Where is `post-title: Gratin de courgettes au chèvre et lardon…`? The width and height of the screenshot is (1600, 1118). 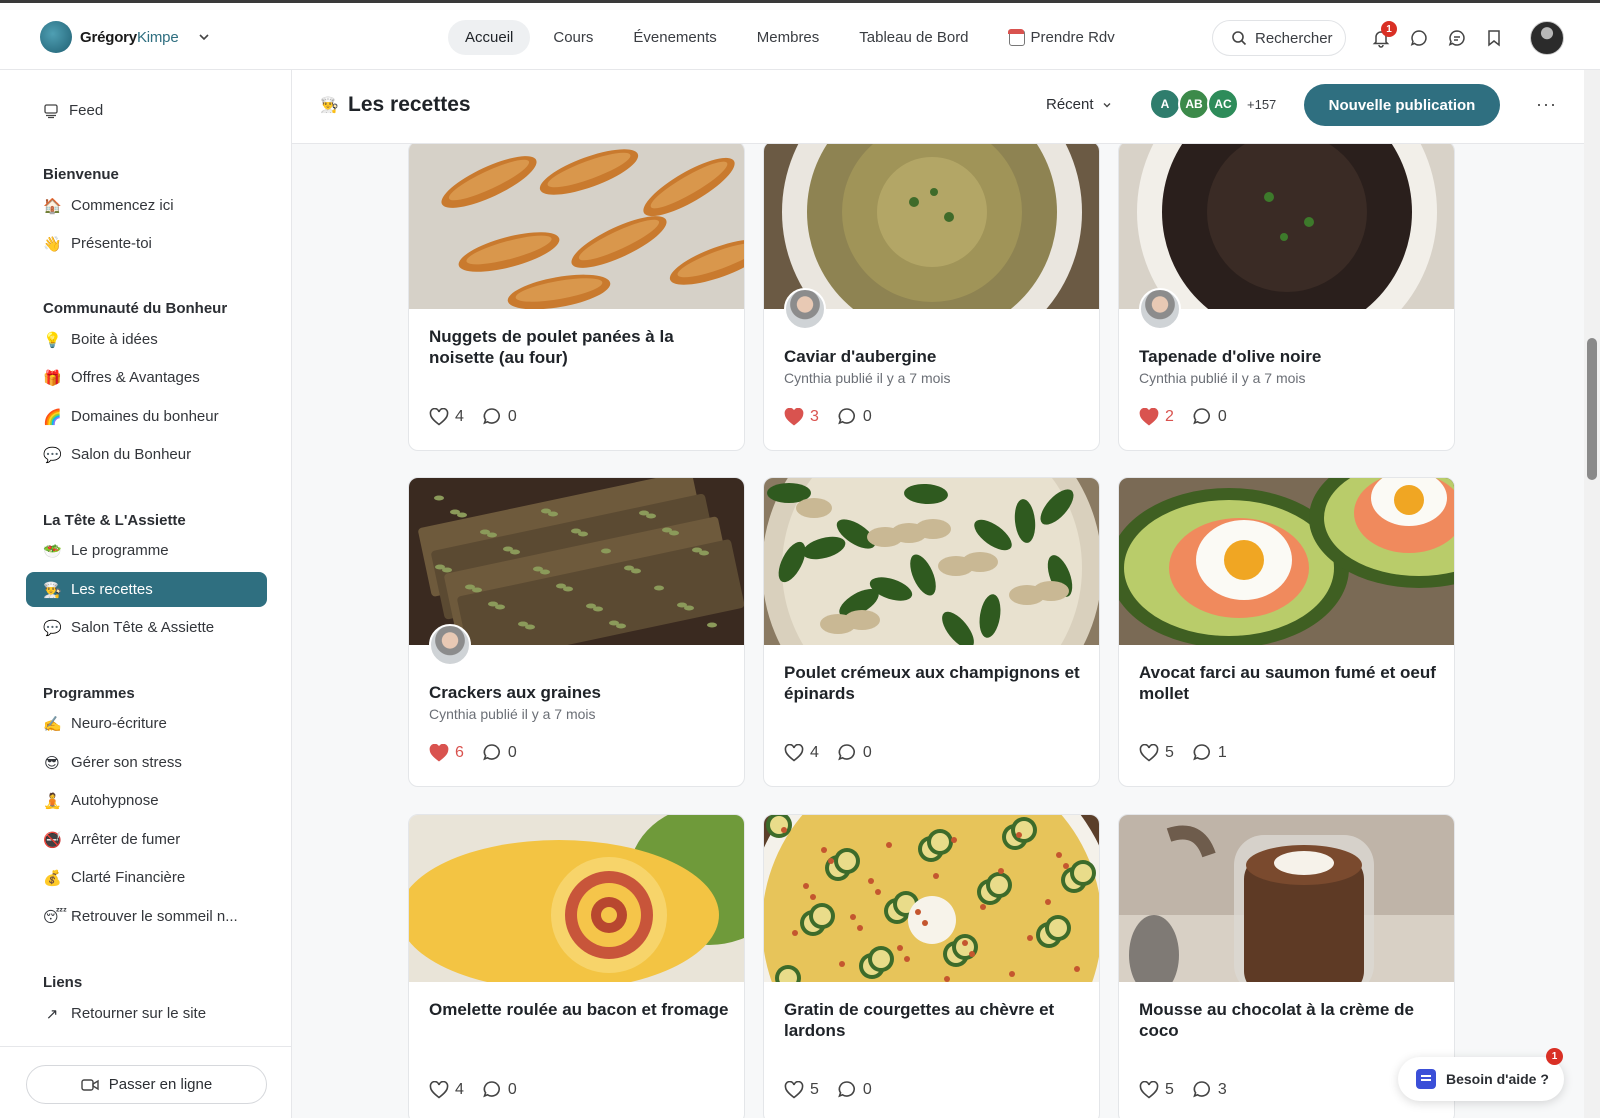
post-title: Gratin de courgettes au chèvre et lardon… is located at coordinates (934, 1020).